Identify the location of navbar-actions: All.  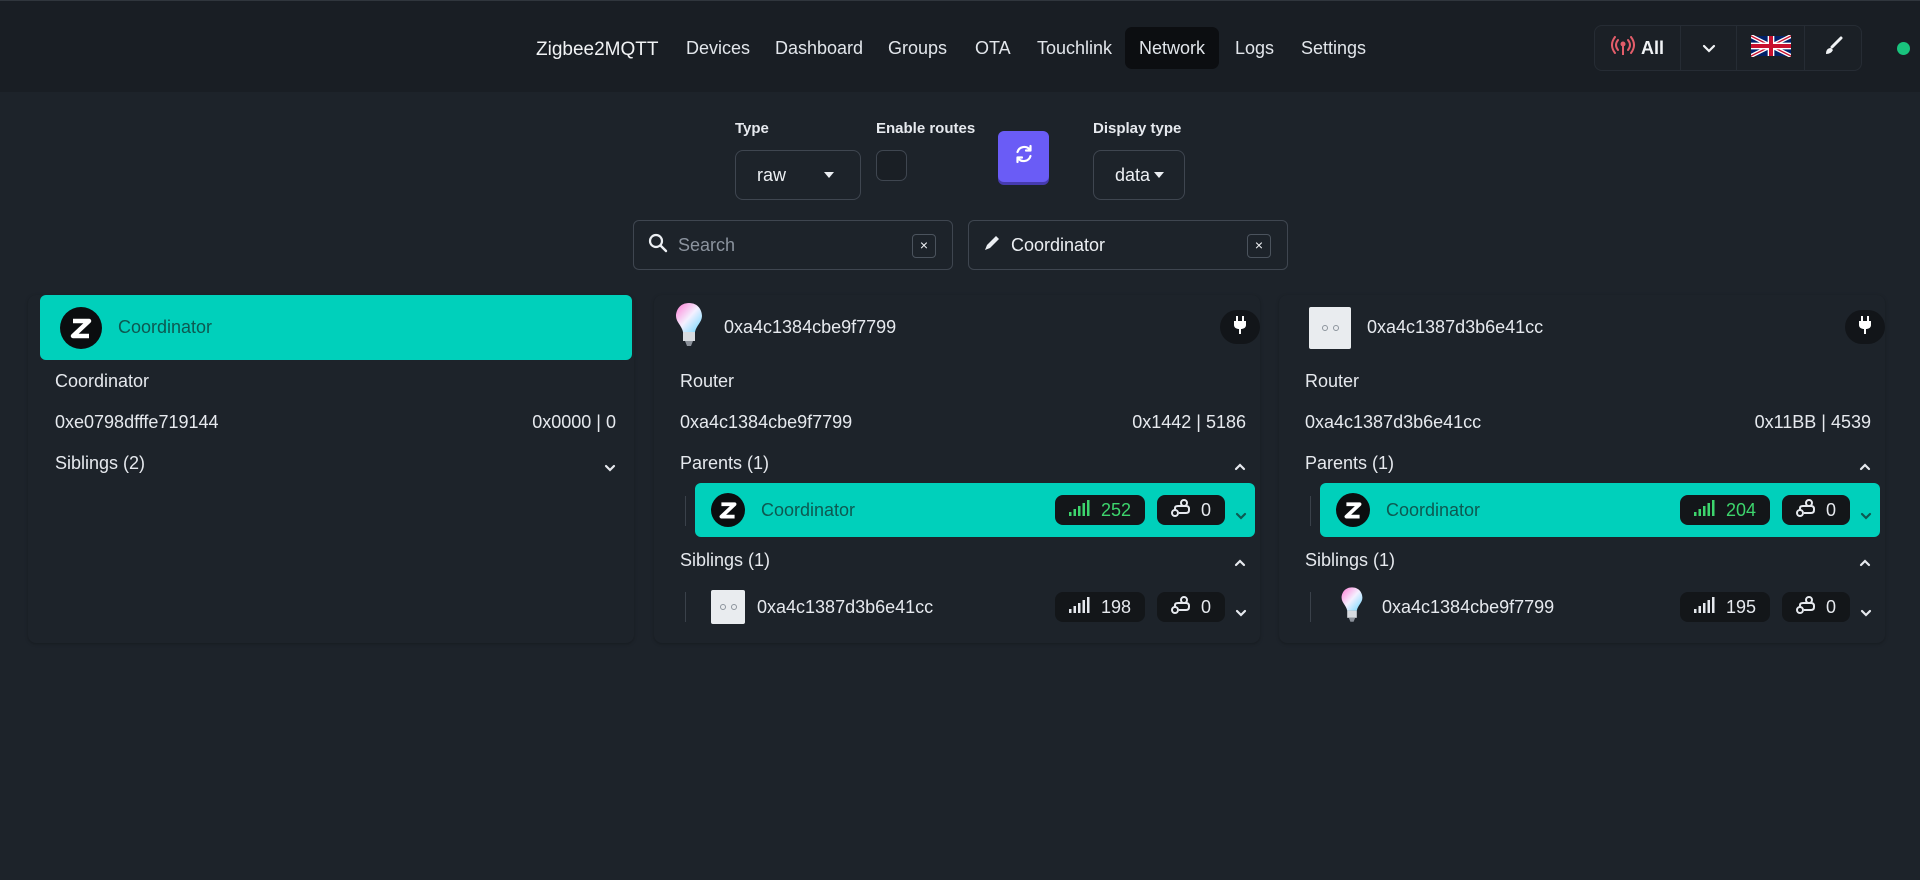
(1728, 48).